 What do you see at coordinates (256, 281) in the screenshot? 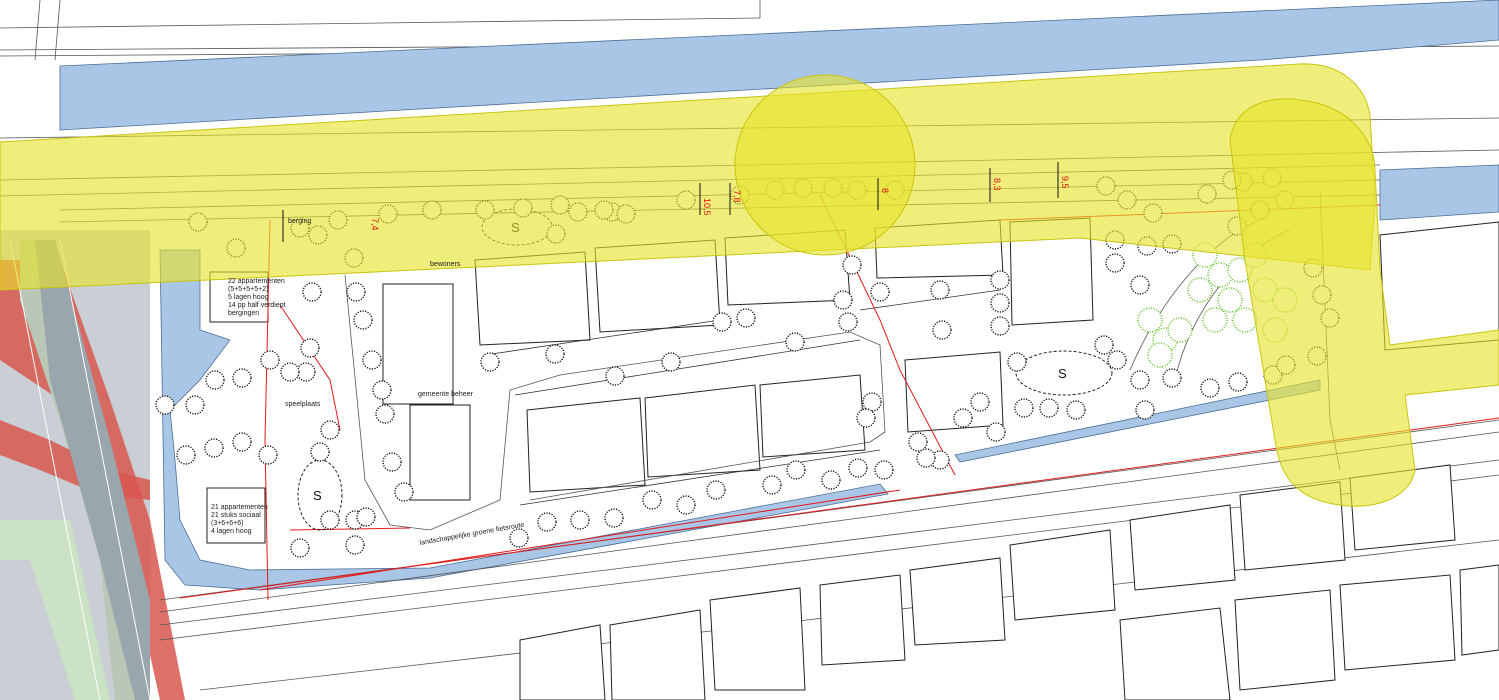
I see `block-north-line-1: 22 appartementen` at bounding box center [256, 281].